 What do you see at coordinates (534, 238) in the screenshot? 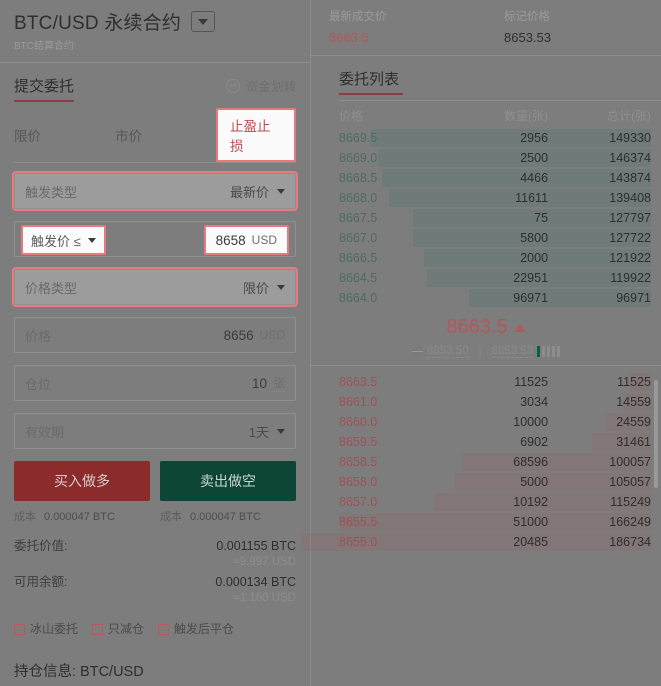
I see `cell-quantity: 5800` at bounding box center [534, 238].